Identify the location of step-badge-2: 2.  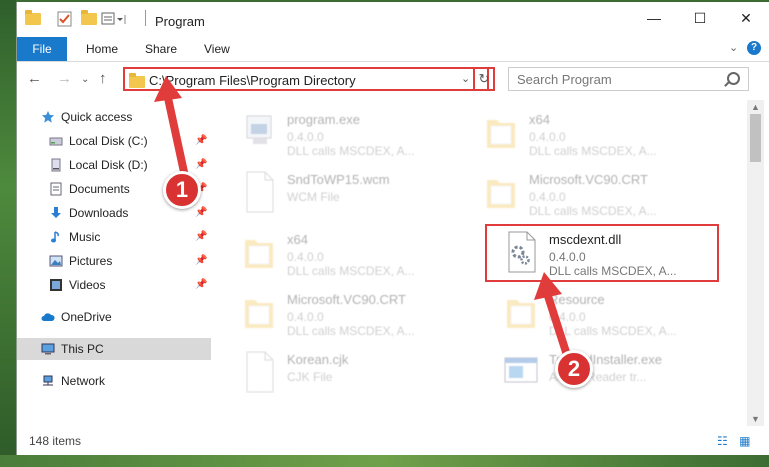
(574, 369).